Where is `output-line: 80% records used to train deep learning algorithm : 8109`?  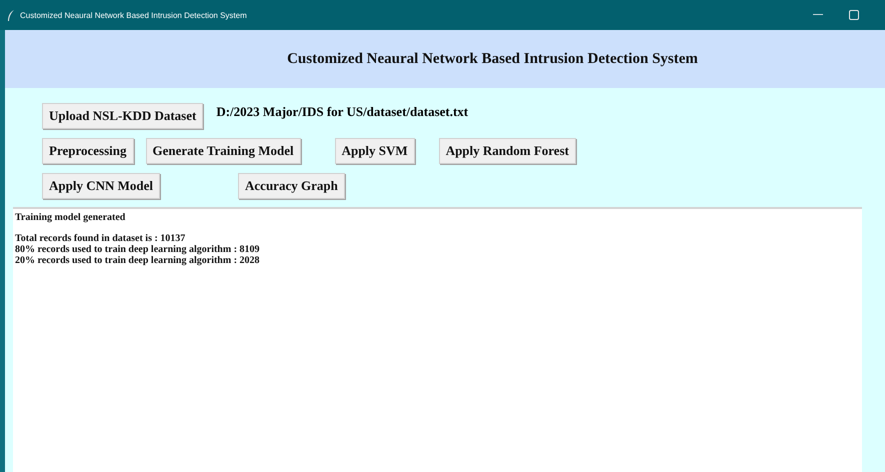
output-line: 80% records used to train deep learning algorithm : 8109 is located at coordinates (138, 249).